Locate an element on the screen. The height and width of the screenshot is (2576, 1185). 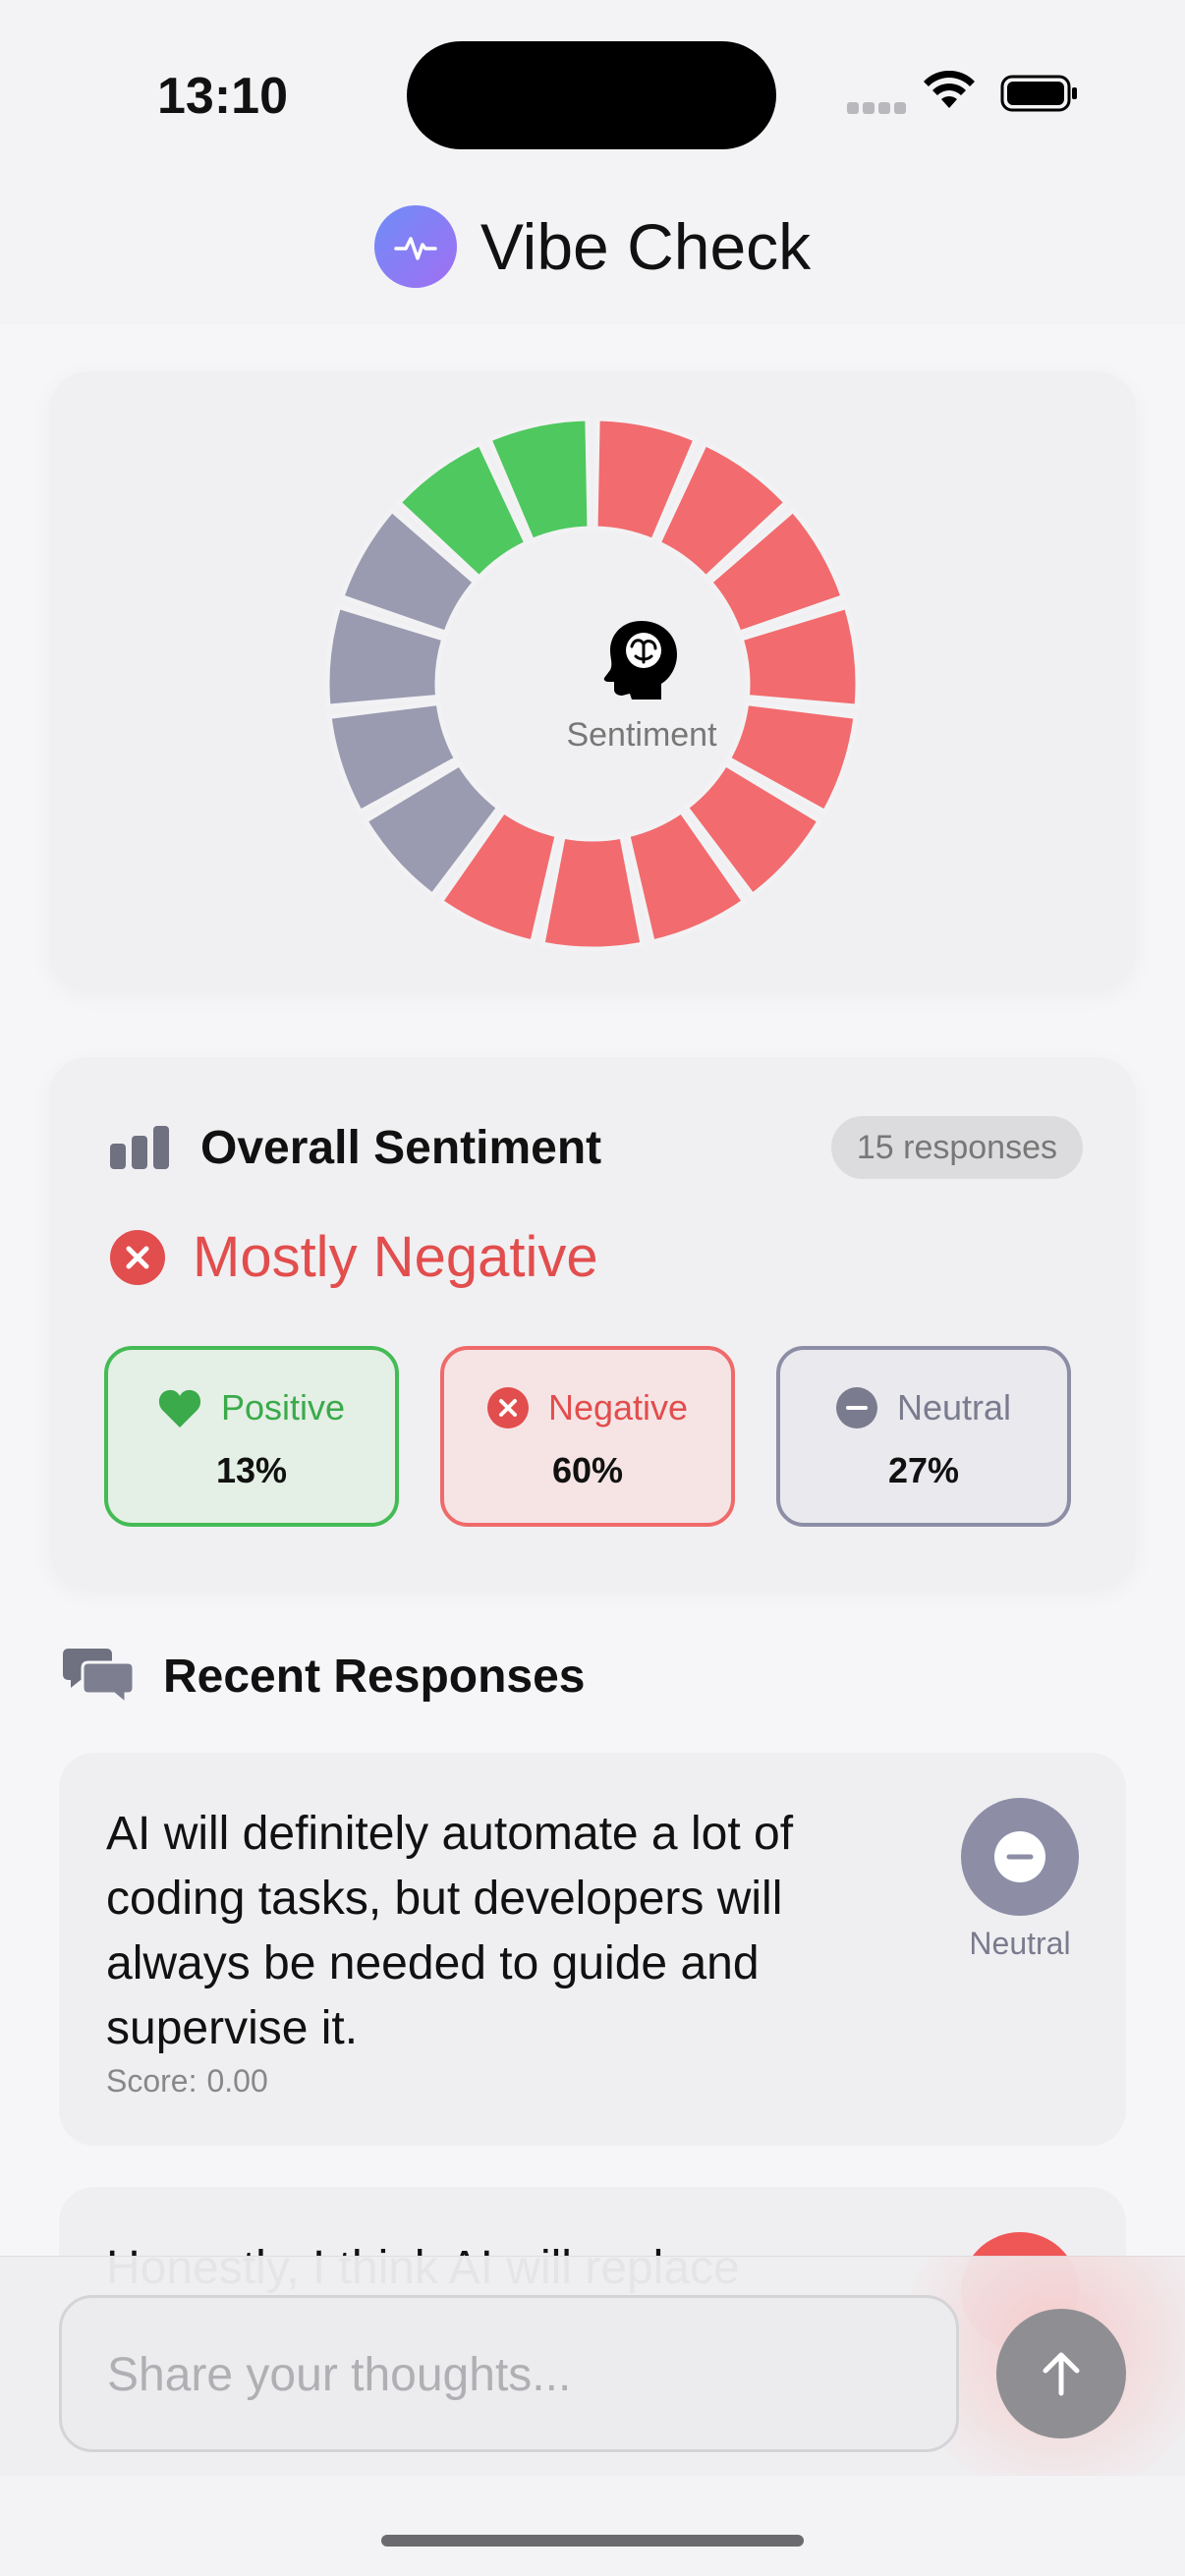
neutral-stat: Neutral 27% is located at coordinates (924, 1436).